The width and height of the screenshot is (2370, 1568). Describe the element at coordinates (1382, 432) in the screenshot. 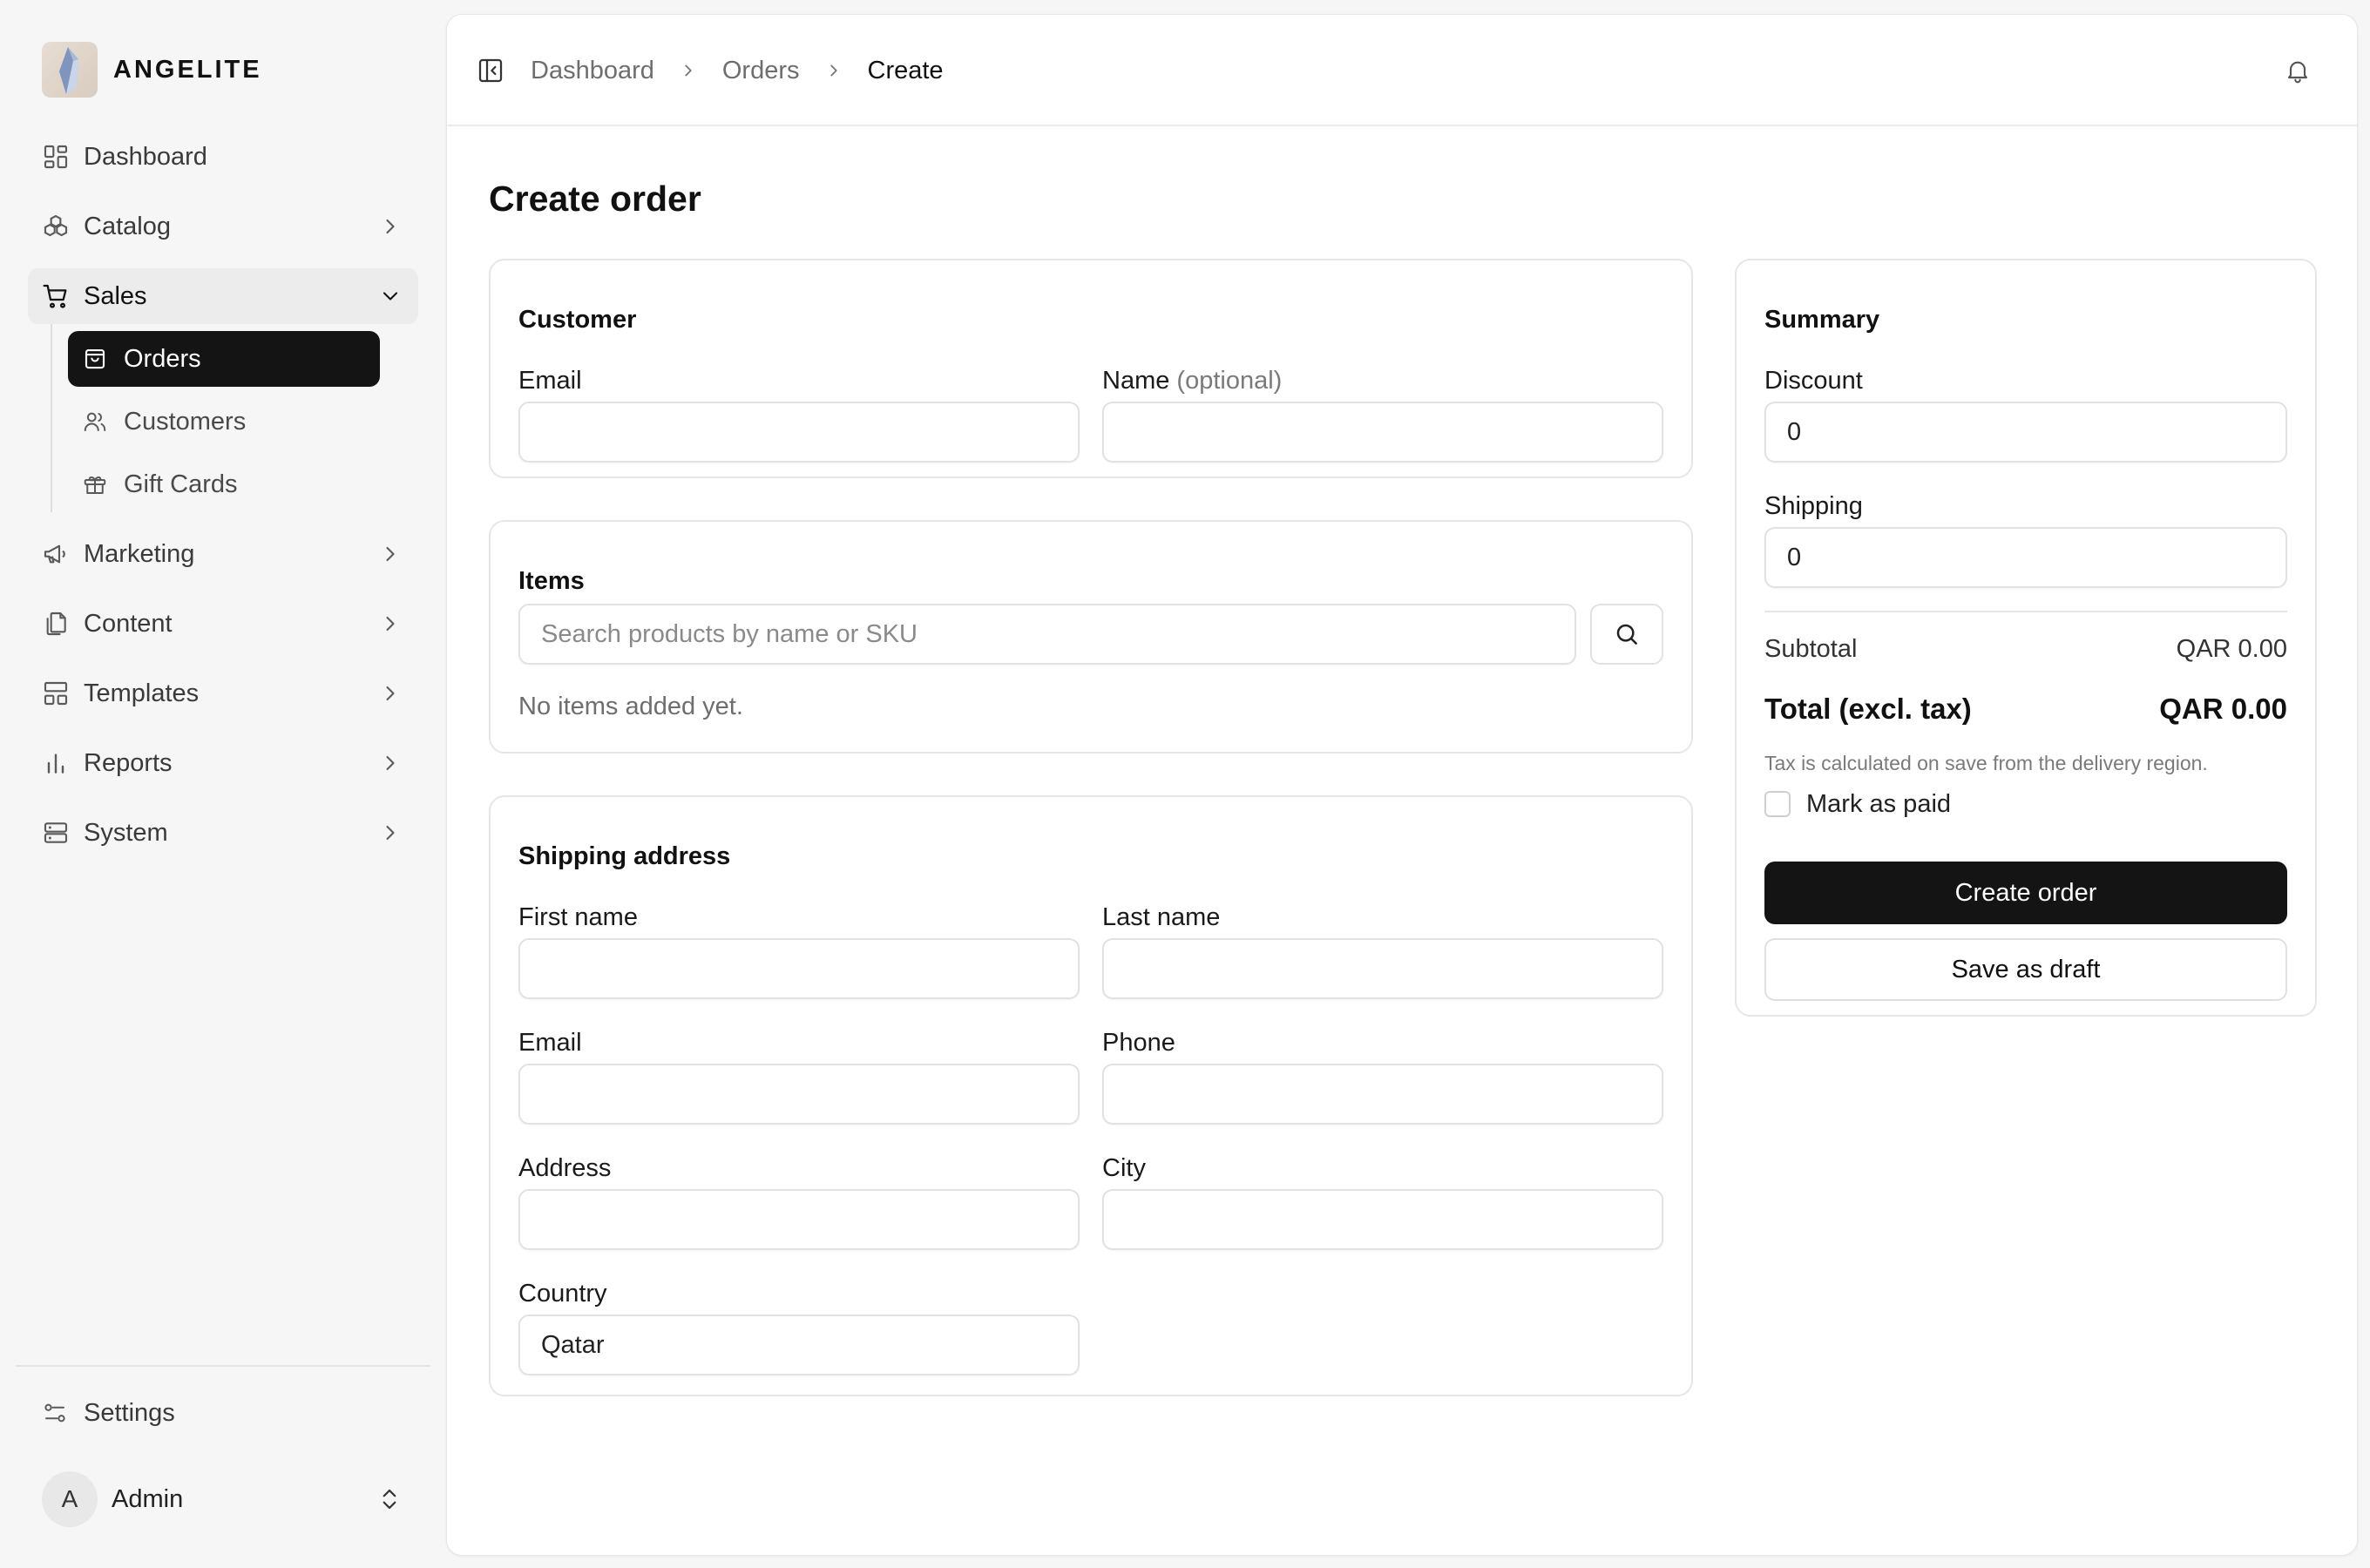

I see `customer-name-input` at that location.